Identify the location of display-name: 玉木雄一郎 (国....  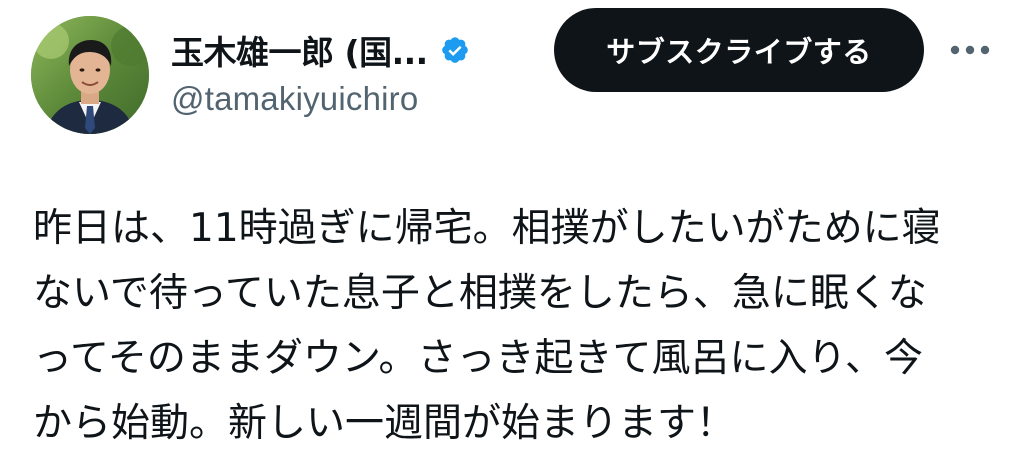
(299, 50).